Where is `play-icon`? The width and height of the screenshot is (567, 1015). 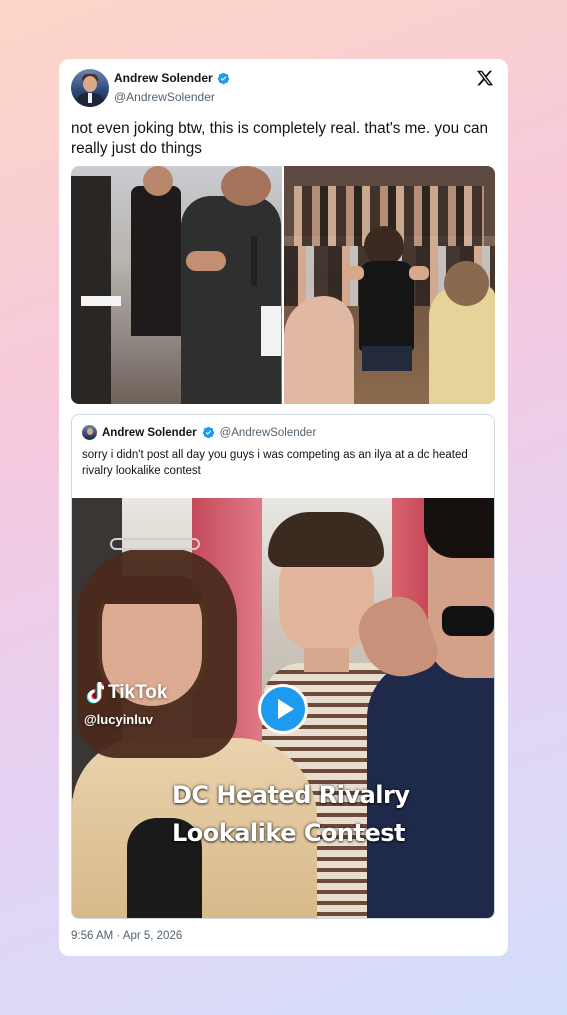 play-icon is located at coordinates (283, 709).